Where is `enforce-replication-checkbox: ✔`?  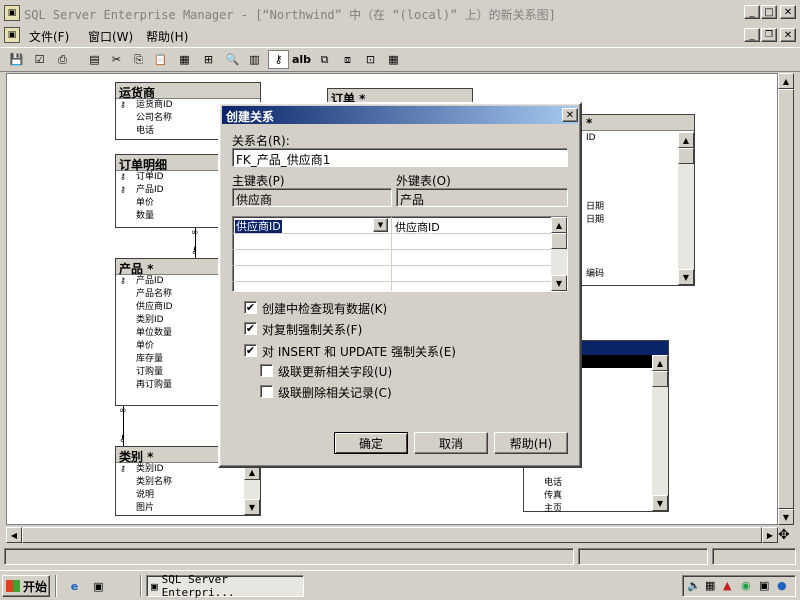 enforce-replication-checkbox: ✔ is located at coordinates (250, 328).